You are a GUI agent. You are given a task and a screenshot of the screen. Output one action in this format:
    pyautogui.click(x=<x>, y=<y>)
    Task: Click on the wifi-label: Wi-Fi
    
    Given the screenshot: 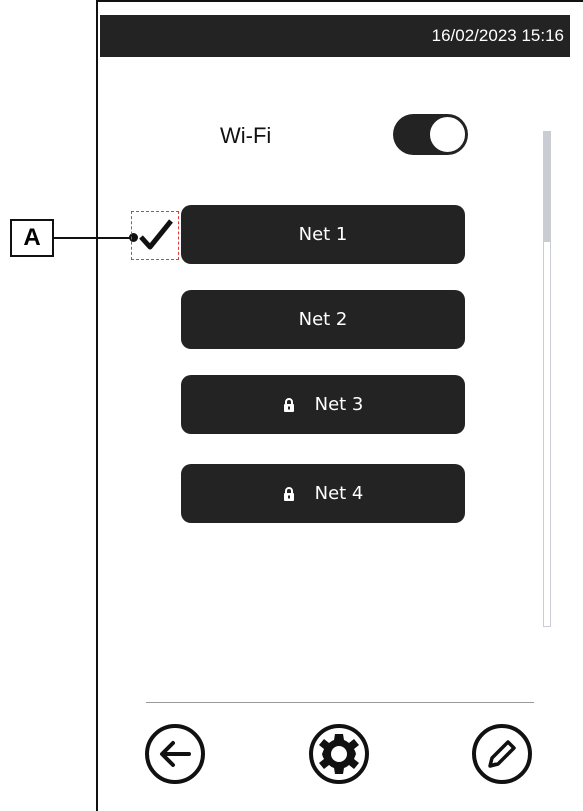 What is the action you would take?
    pyautogui.click(x=246, y=135)
    